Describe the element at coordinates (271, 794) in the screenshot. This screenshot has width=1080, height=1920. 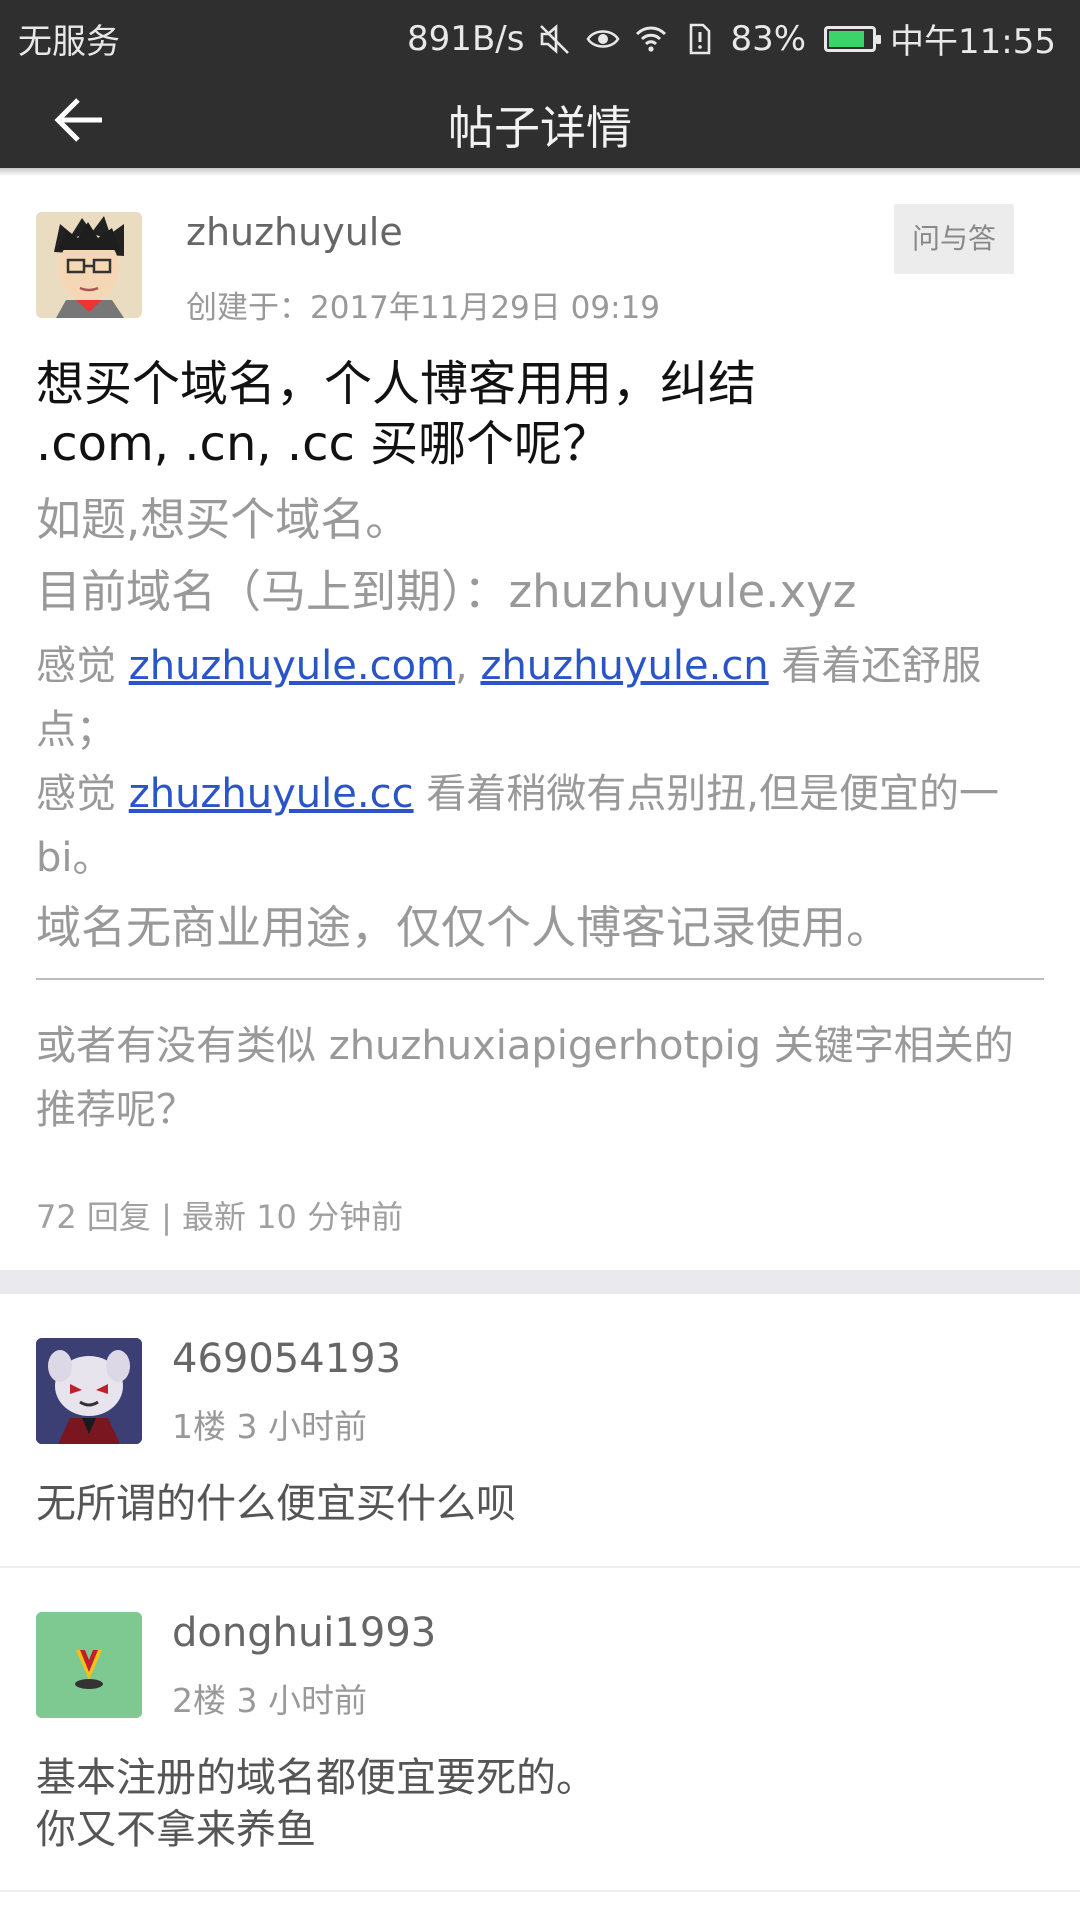
I see `link-cc: zhuzhuyule.cc` at that location.